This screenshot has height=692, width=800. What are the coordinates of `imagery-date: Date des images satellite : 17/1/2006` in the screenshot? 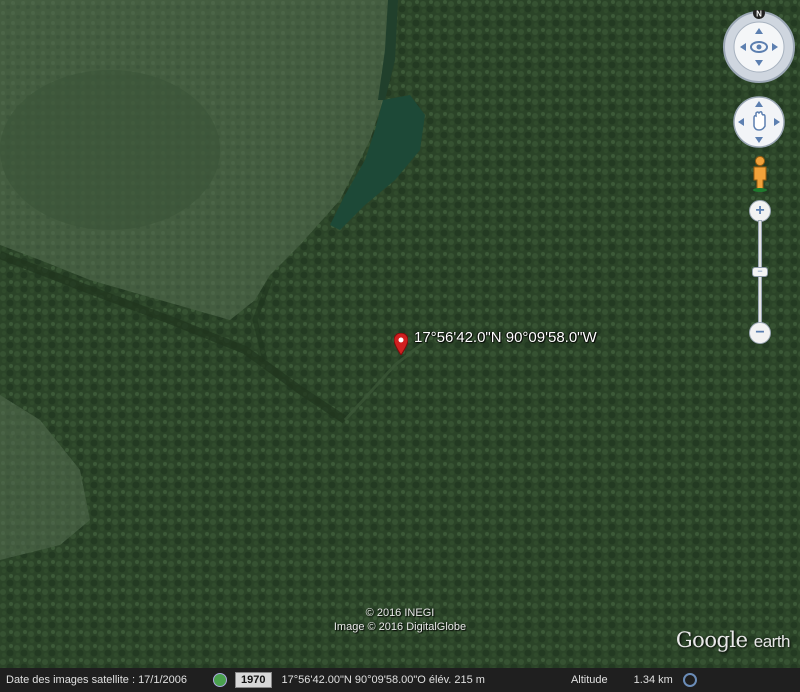 It's located at (97, 680).